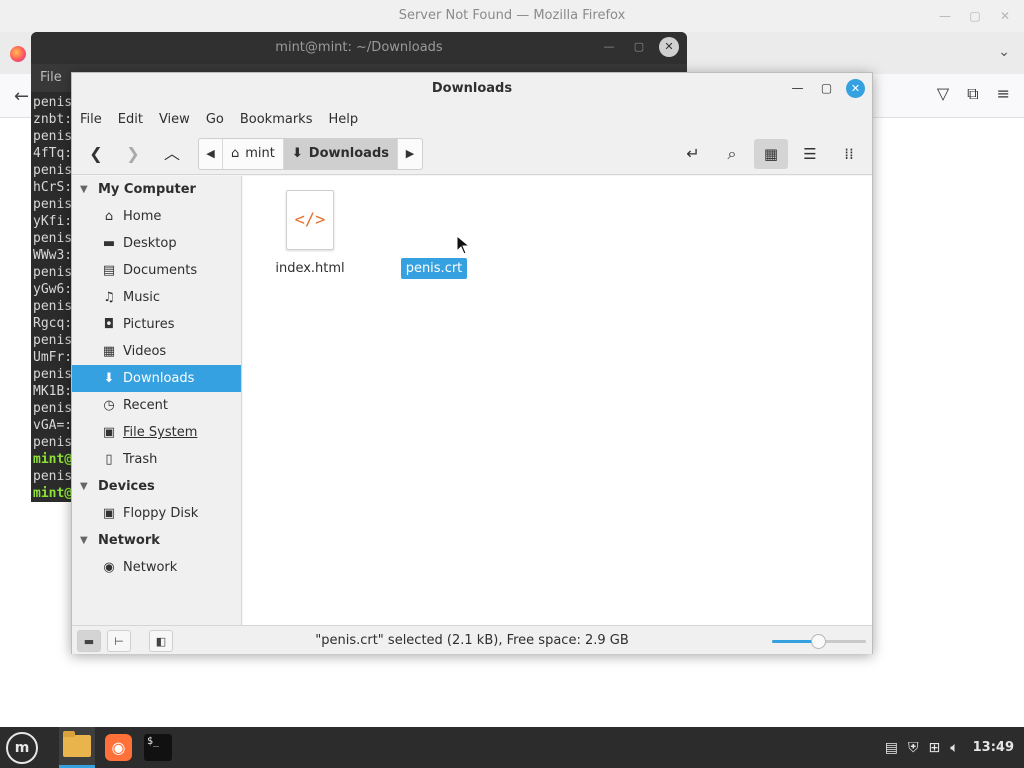  I want to click on sidebar-item-label: Floppy Disk, so click(161, 513).